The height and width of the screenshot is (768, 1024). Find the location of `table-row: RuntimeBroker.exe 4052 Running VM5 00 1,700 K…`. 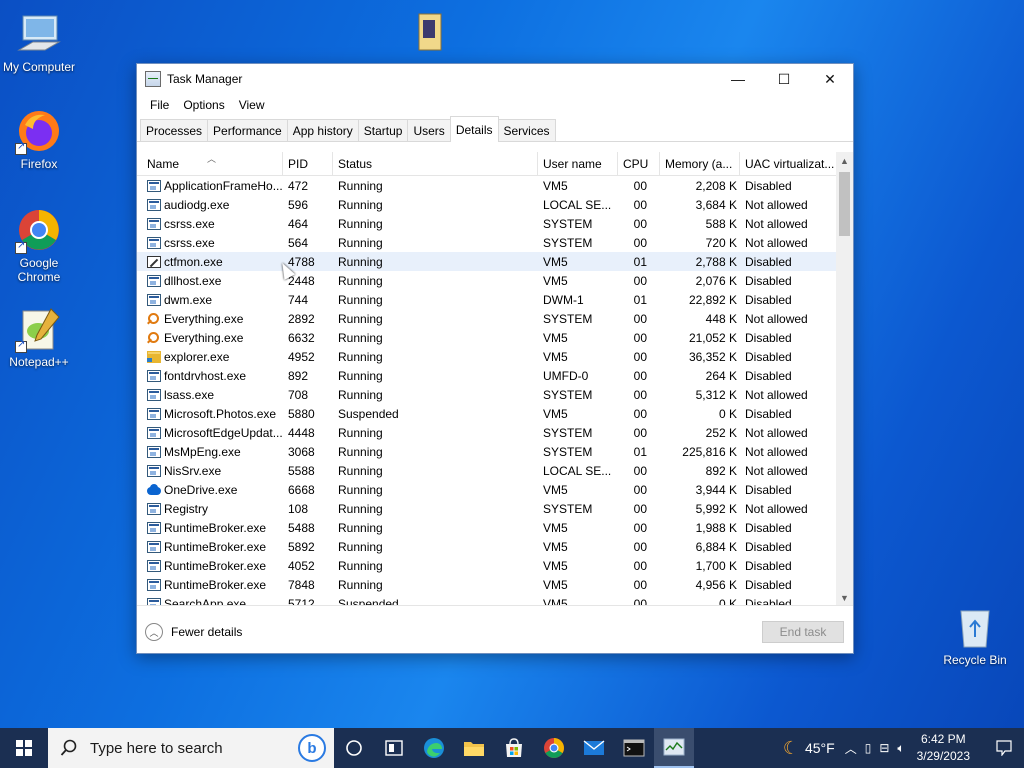

table-row: RuntimeBroker.exe 4052 Running VM5 00 1,700 K… is located at coordinates (495, 565).